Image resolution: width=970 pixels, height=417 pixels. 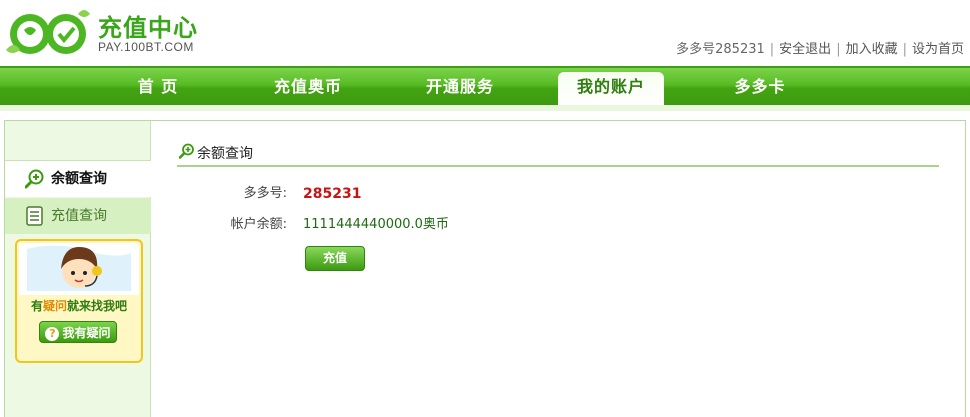 What do you see at coordinates (34, 216) in the screenshot?
I see `document-list-icon` at bounding box center [34, 216].